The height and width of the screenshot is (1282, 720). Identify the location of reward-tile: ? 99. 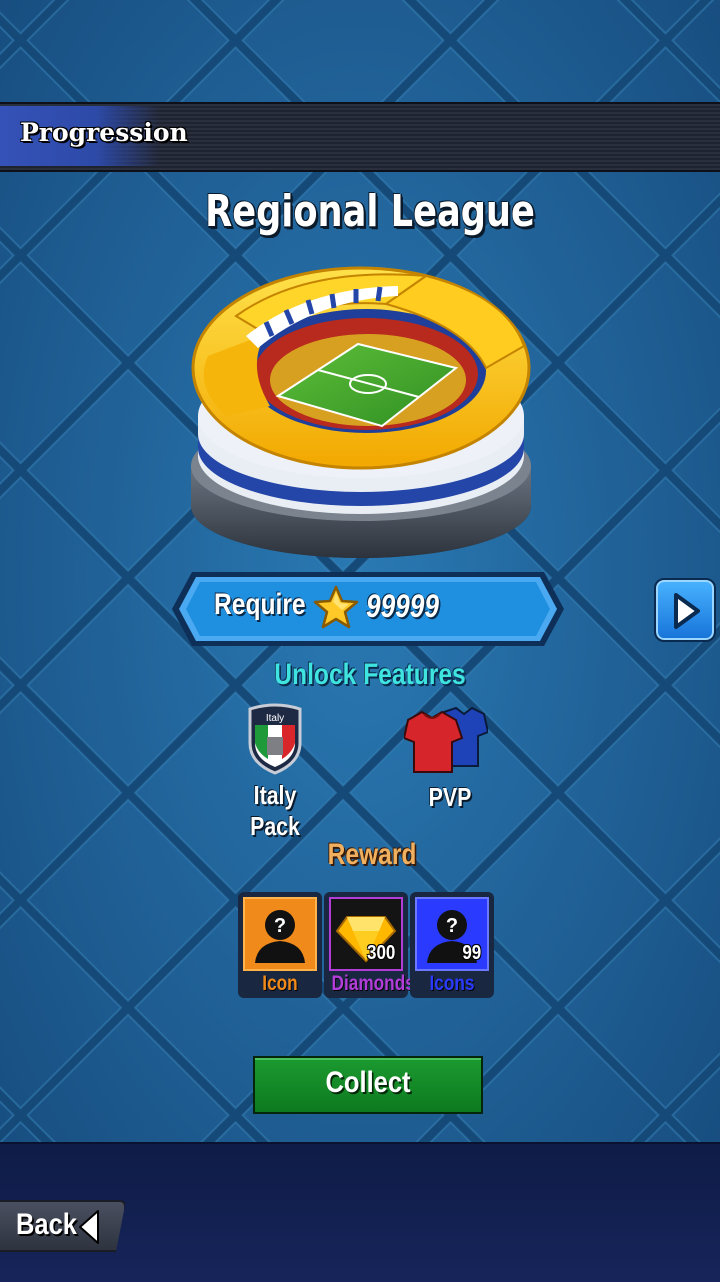
(452, 934).